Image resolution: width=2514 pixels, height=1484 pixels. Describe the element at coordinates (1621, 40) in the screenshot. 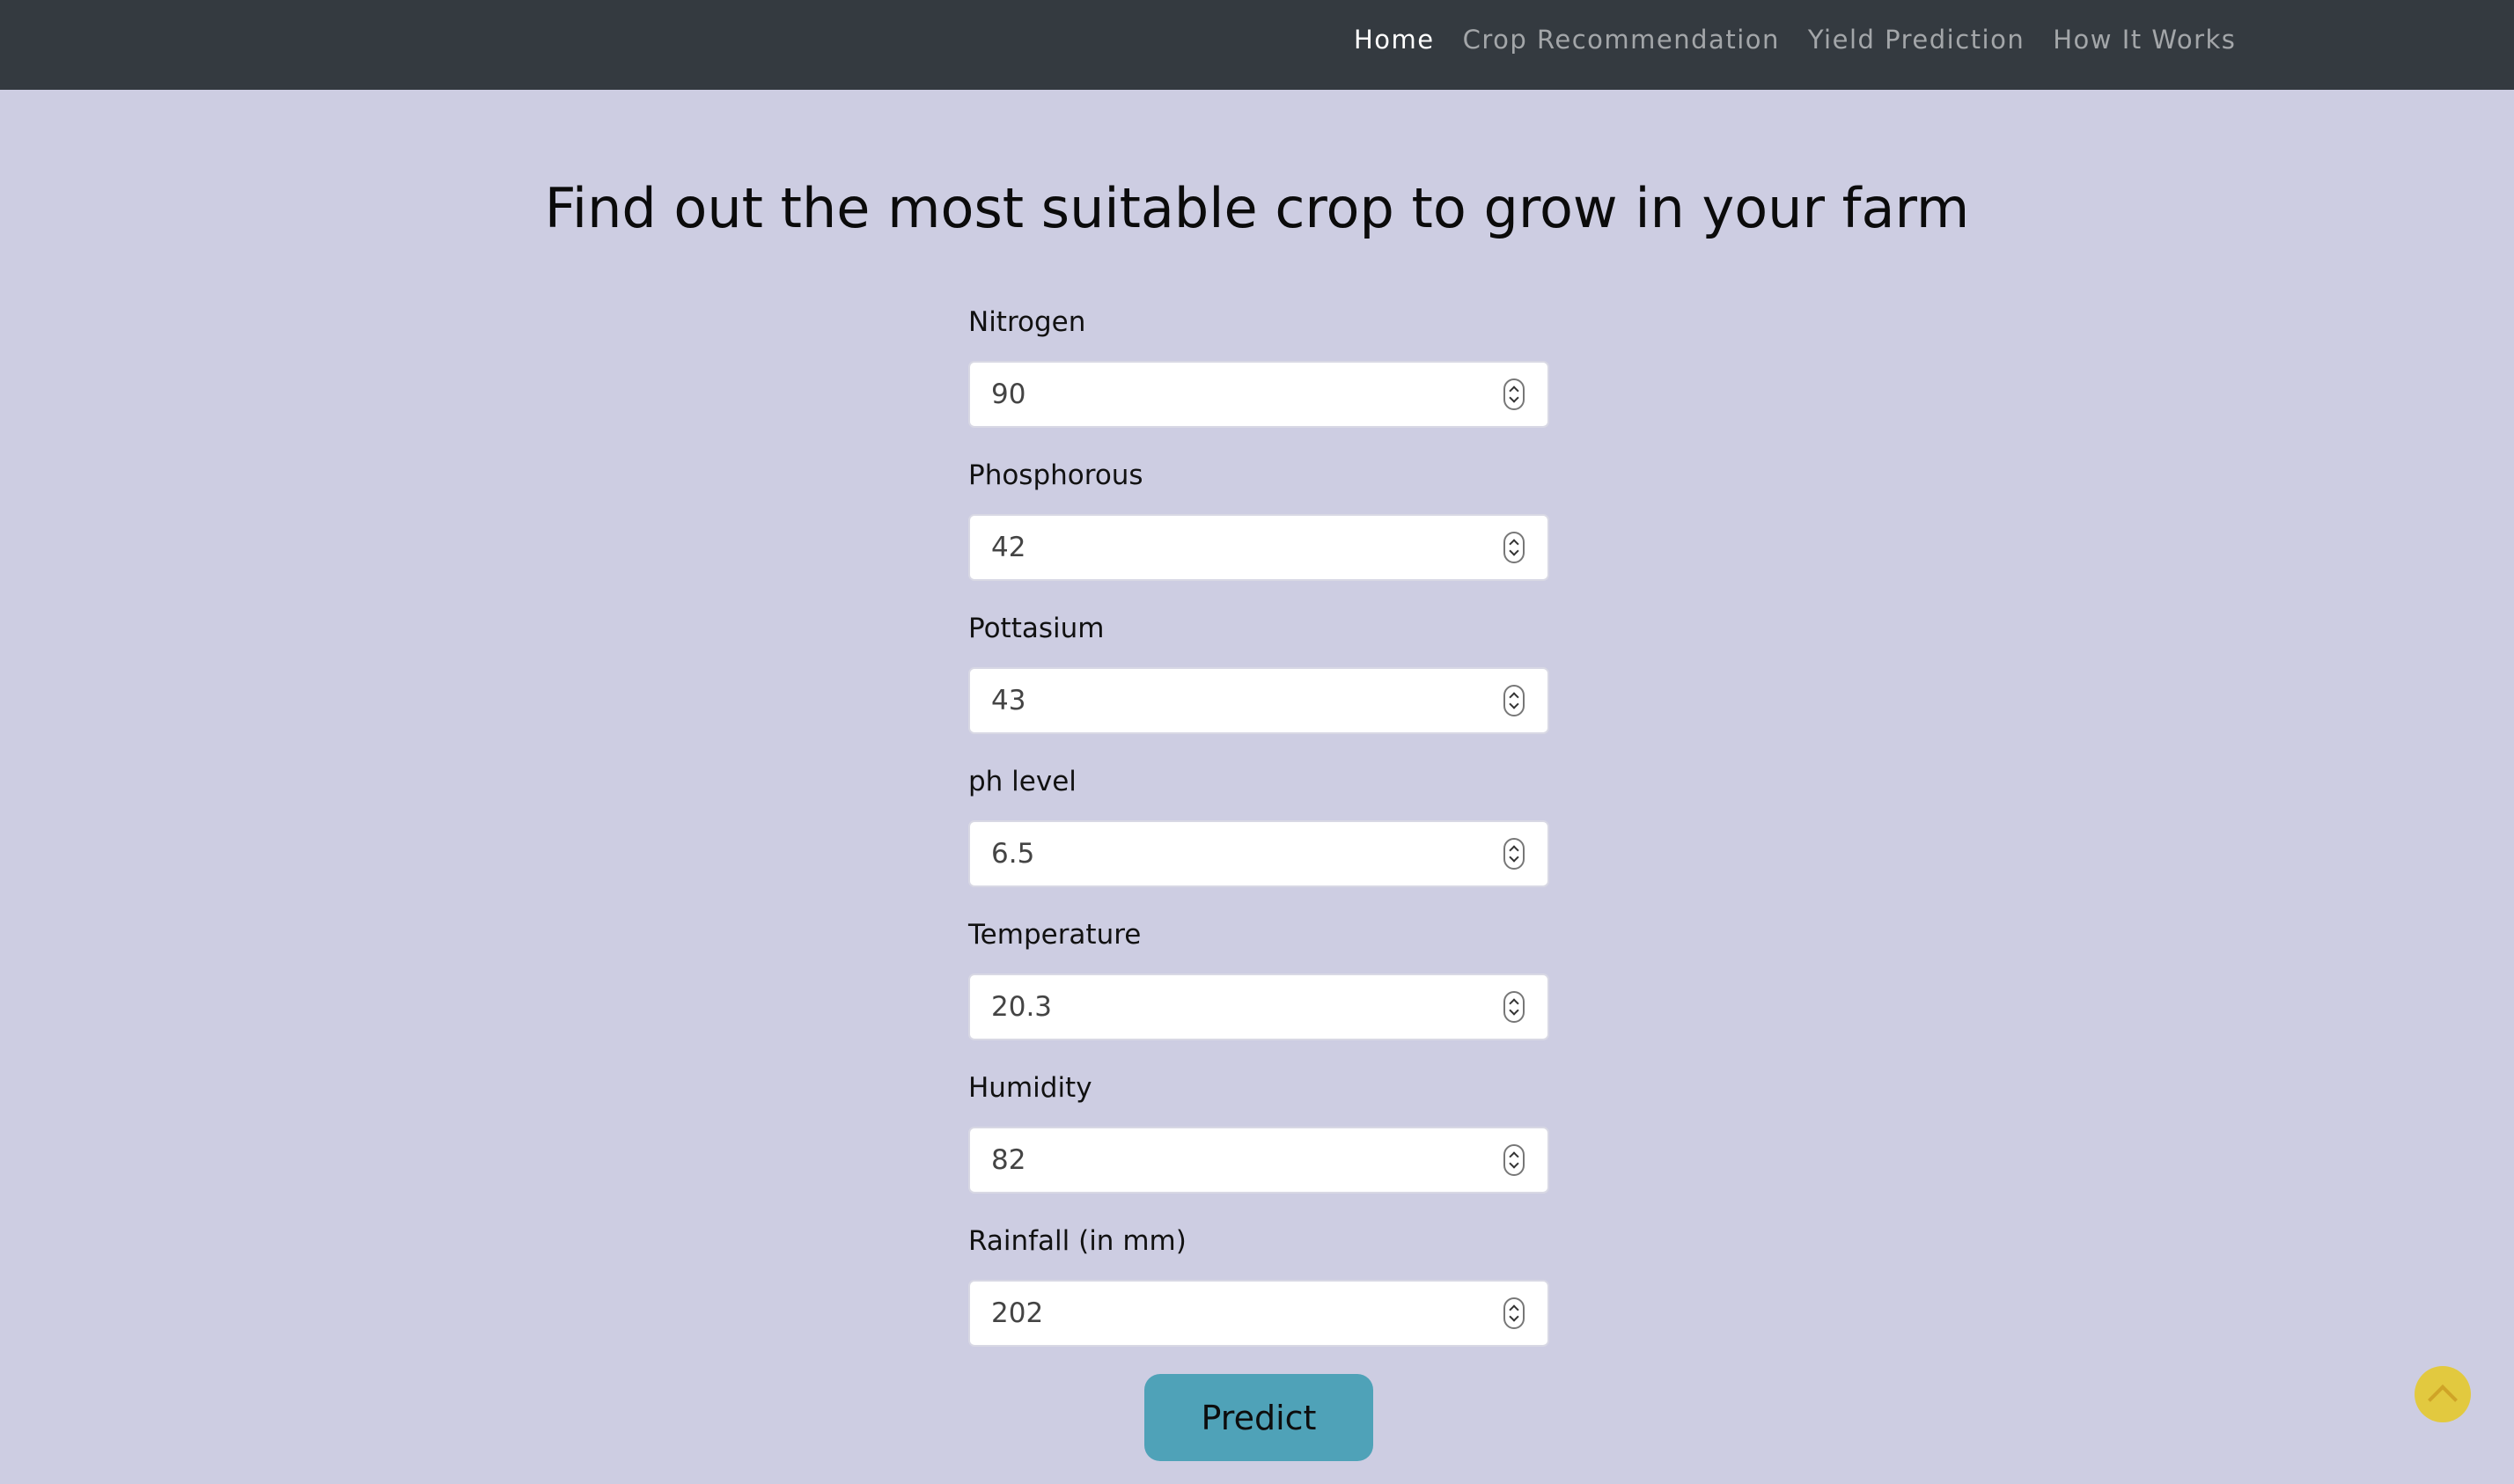

I see `nav-link-crop-recommendation: Crop Recommendation` at that location.